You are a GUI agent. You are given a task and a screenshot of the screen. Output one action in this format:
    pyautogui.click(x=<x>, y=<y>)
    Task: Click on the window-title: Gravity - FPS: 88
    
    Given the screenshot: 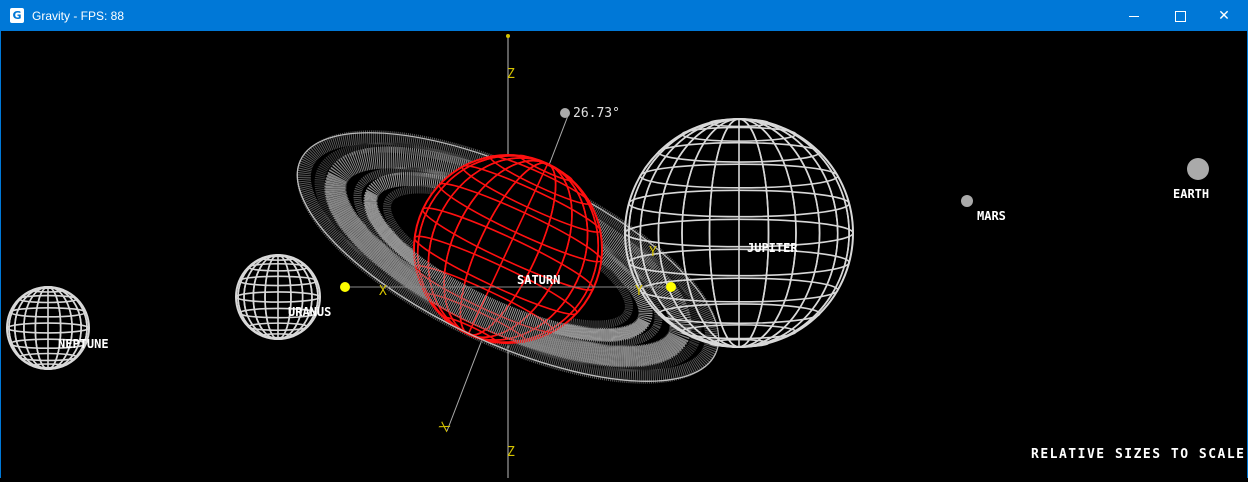 What is the action you would take?
    pyautogui.click(x=78, y=16)
    